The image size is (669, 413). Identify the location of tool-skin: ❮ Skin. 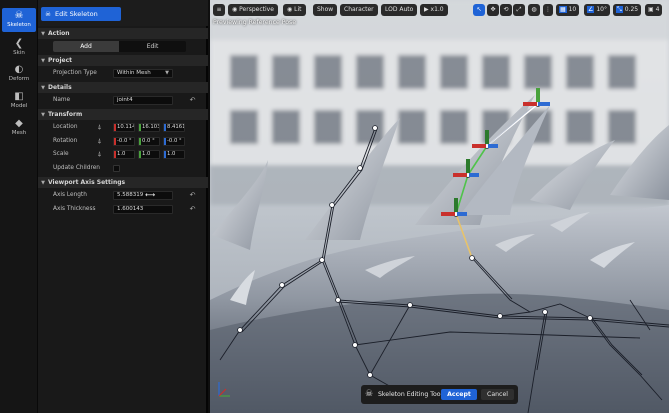
(19, 48).